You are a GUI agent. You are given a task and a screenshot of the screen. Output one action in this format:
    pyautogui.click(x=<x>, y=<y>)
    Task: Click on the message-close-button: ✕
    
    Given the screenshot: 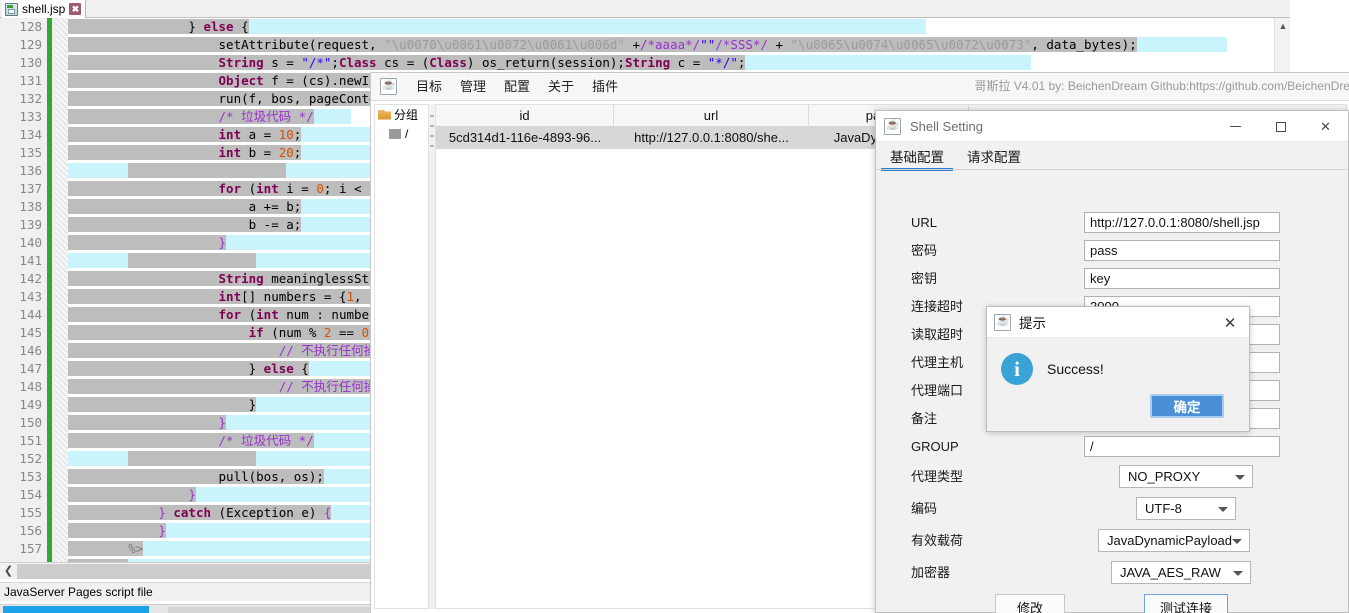 What is the action you would take?
    pyautogui.click(x=1230, y=322)
    